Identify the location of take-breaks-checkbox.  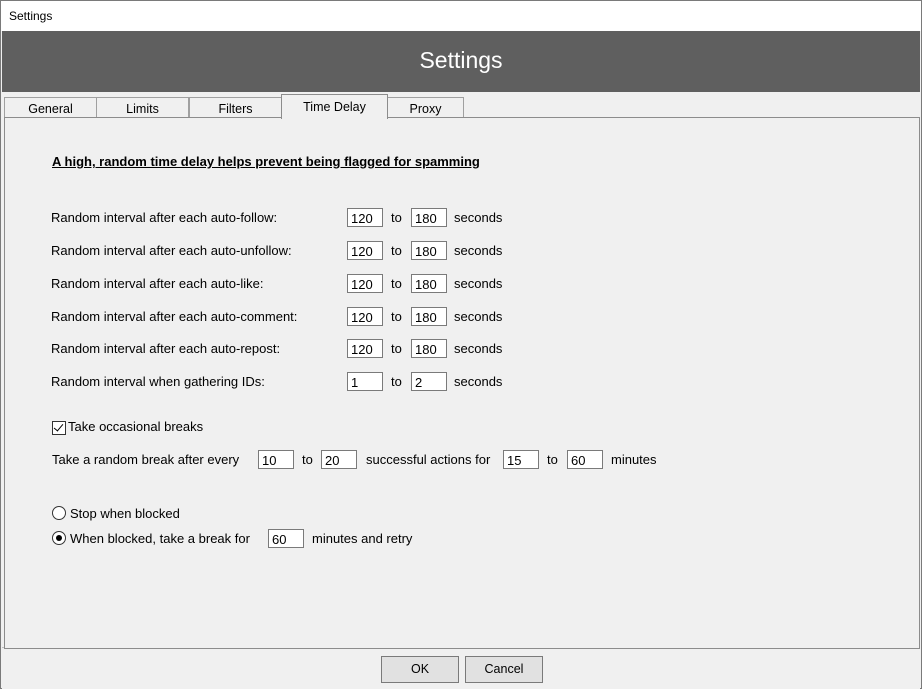
(59, 428).